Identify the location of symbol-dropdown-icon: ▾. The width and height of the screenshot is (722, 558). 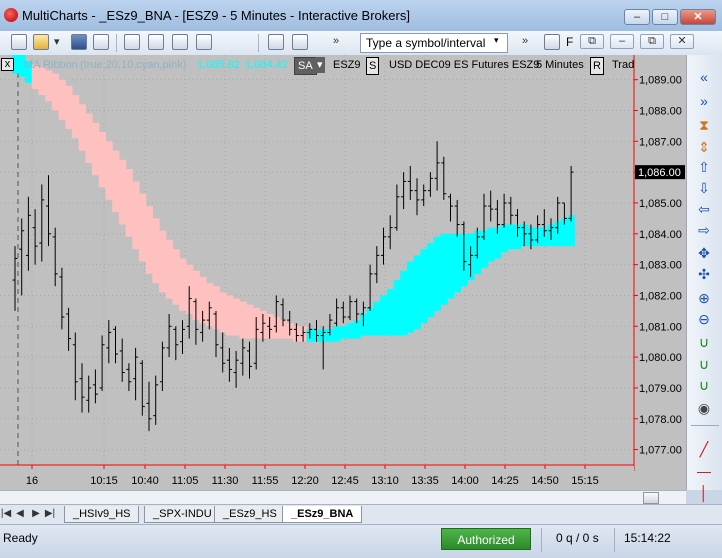
(496, 40).